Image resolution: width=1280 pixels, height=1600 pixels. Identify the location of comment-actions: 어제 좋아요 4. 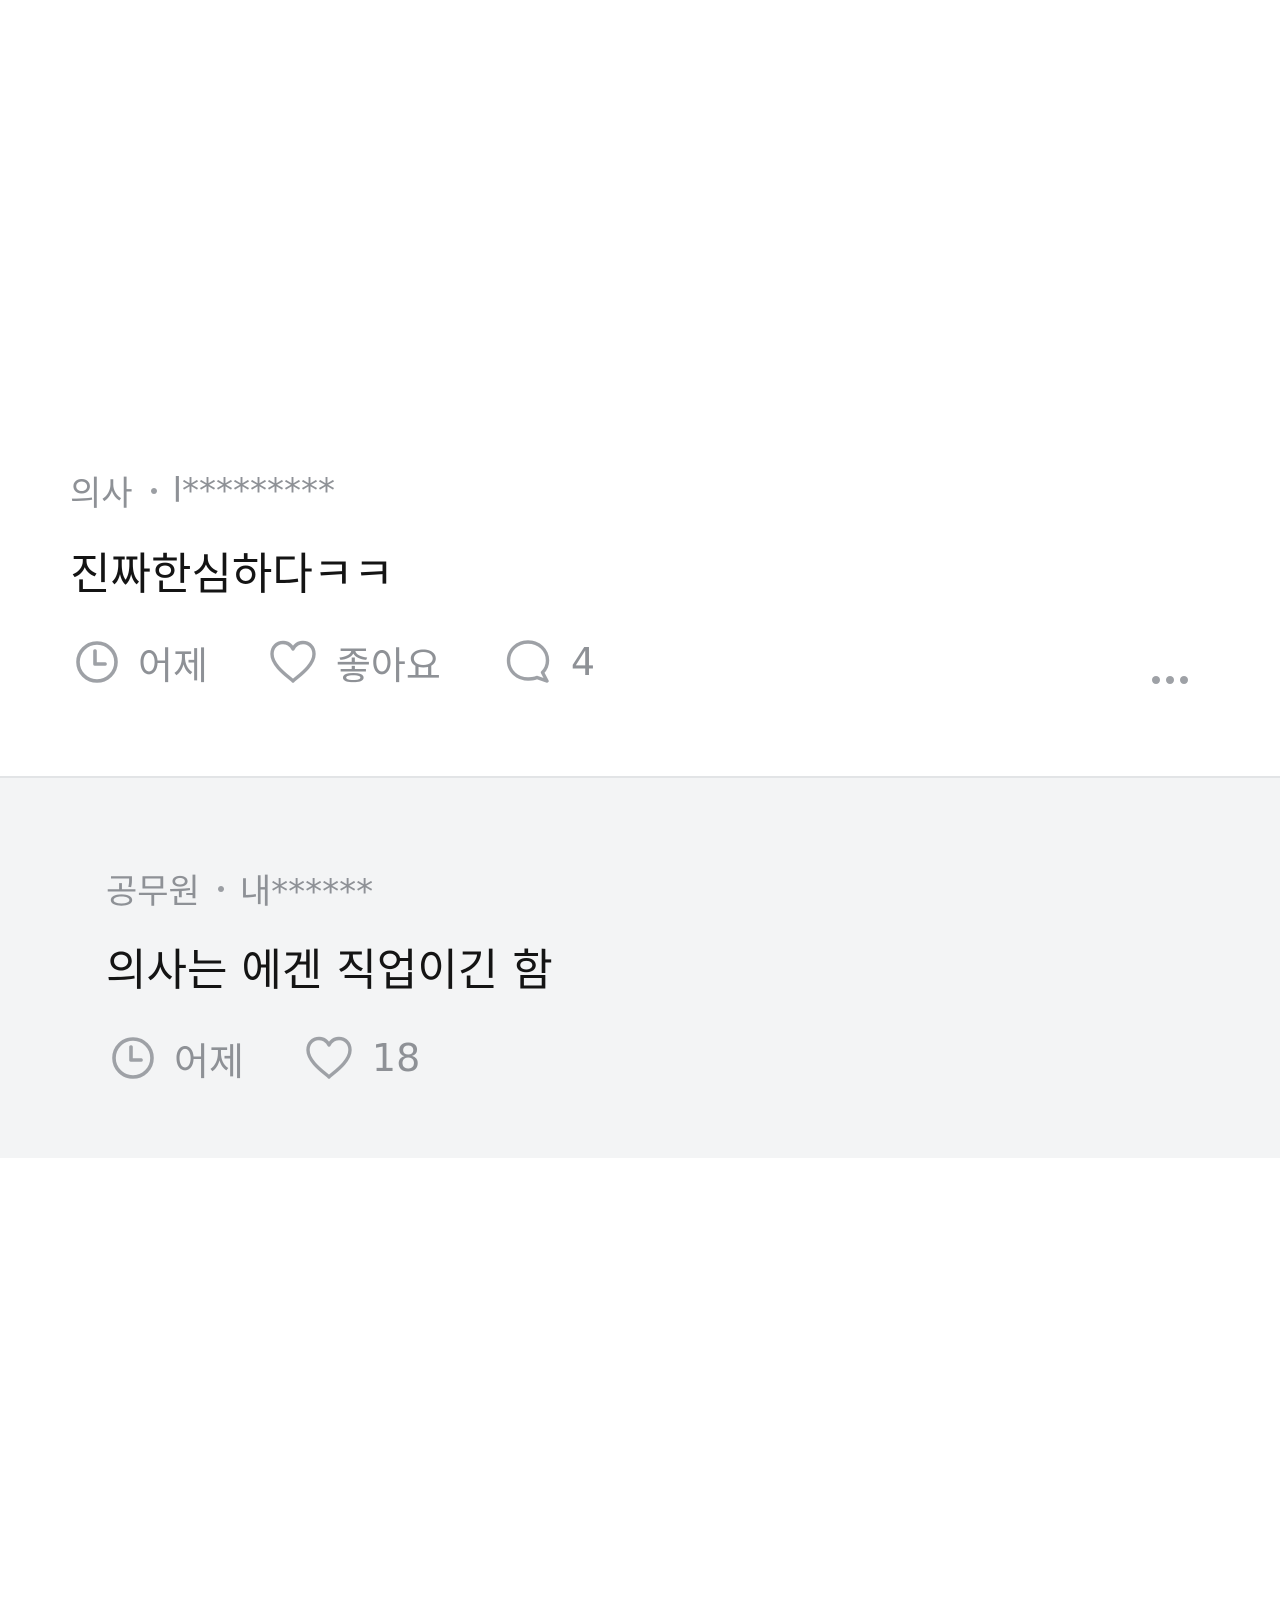
(334, 662).